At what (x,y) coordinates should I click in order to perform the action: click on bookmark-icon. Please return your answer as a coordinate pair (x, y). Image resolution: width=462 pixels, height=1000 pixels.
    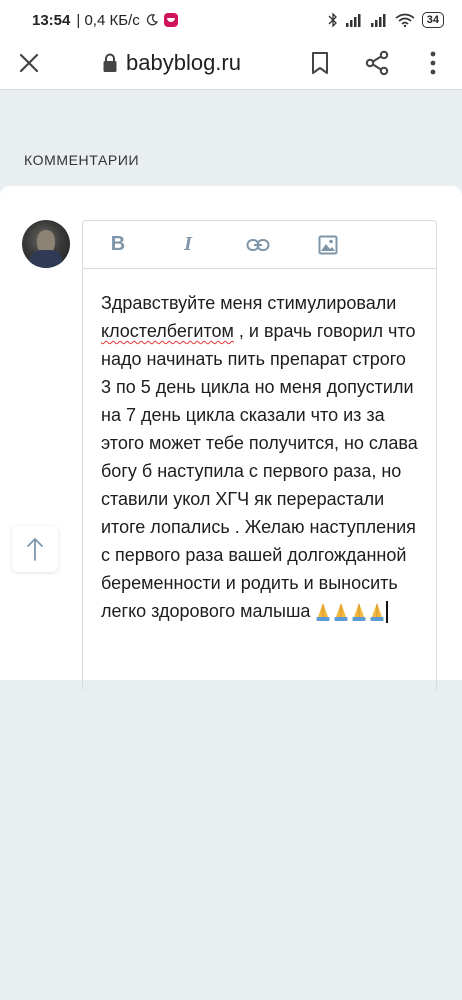
    Looking at the image, I should click on (320, 63).